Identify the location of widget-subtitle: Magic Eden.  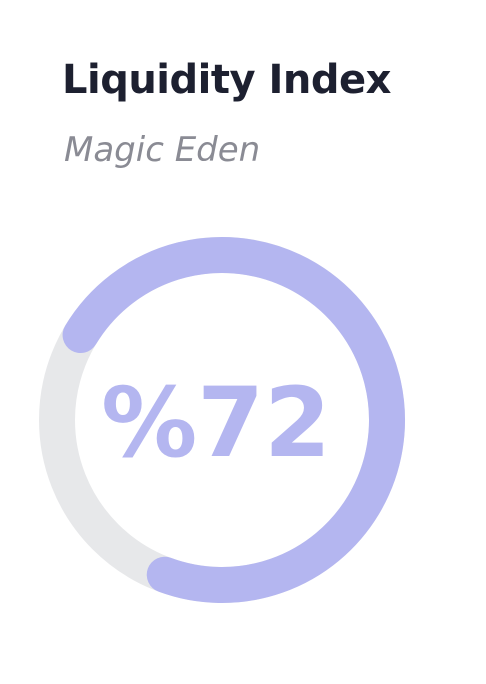
(162, 150).